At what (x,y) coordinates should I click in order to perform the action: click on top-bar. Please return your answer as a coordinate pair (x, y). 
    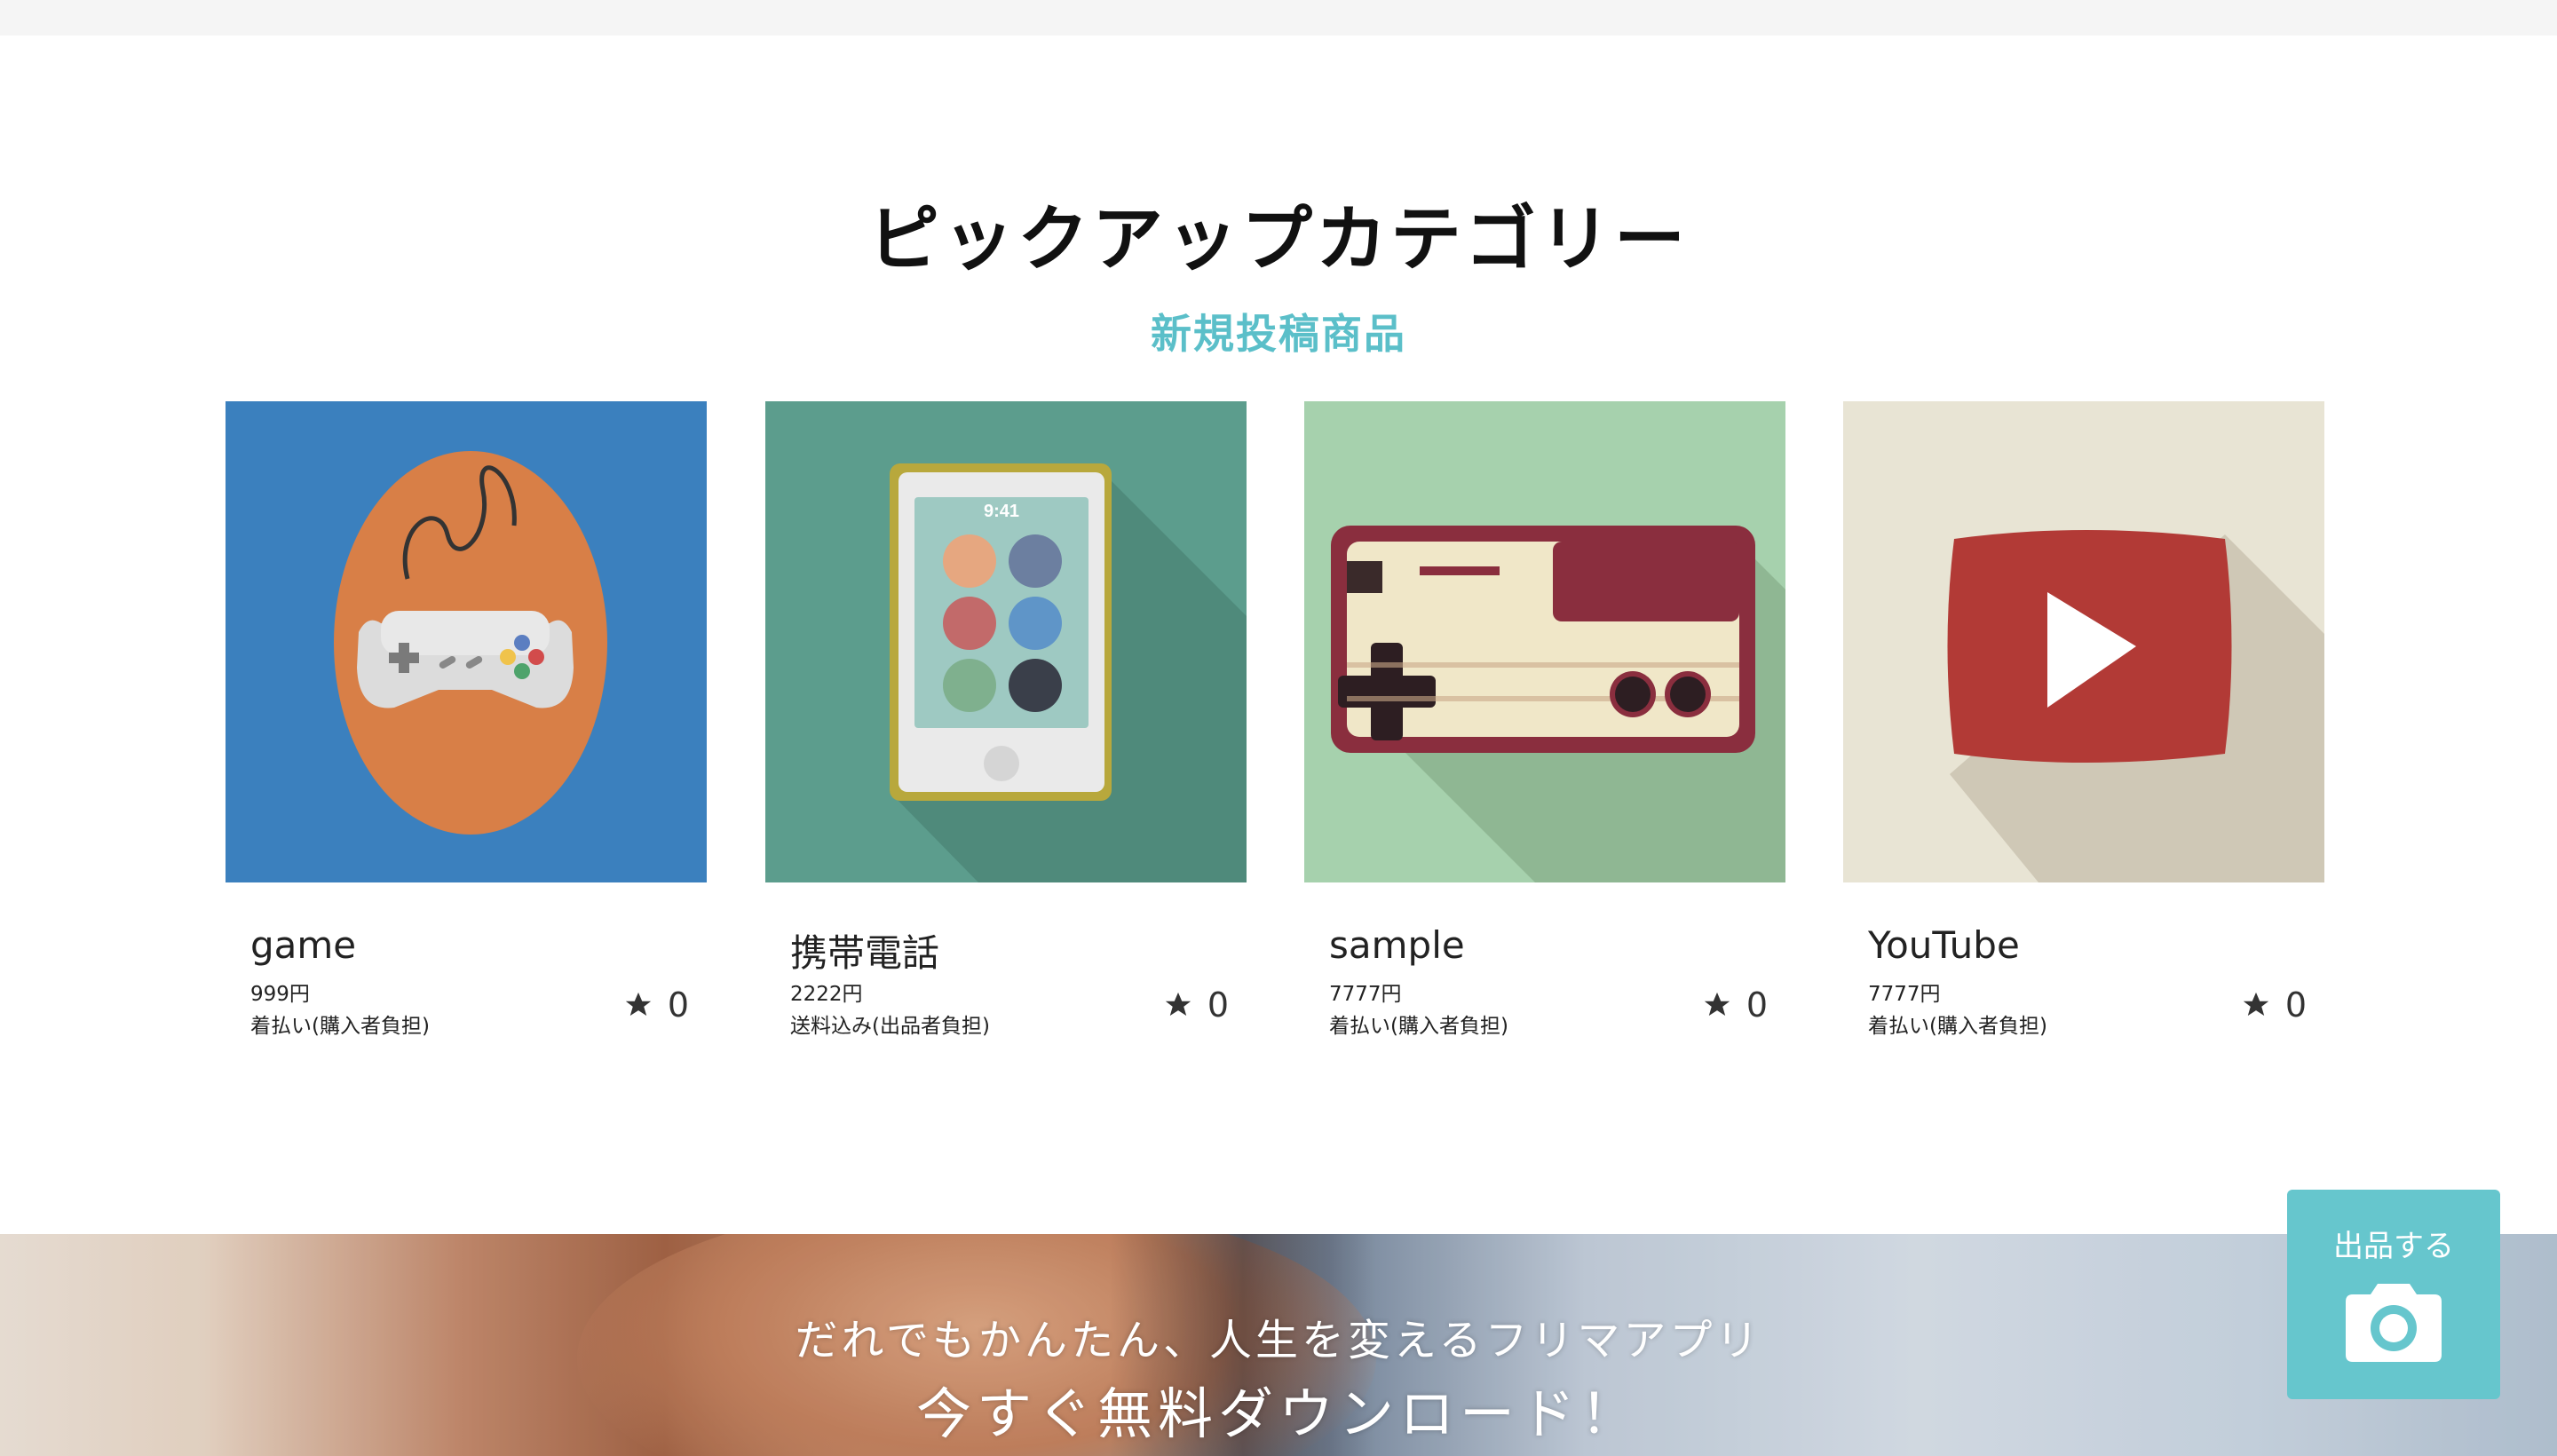
    Looking at the image, I should click on (1278, 18).